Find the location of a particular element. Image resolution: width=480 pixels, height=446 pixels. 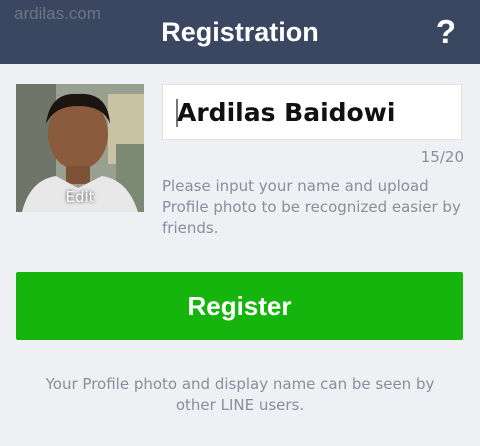

help-button: ? is located at coordinates (446, 32).